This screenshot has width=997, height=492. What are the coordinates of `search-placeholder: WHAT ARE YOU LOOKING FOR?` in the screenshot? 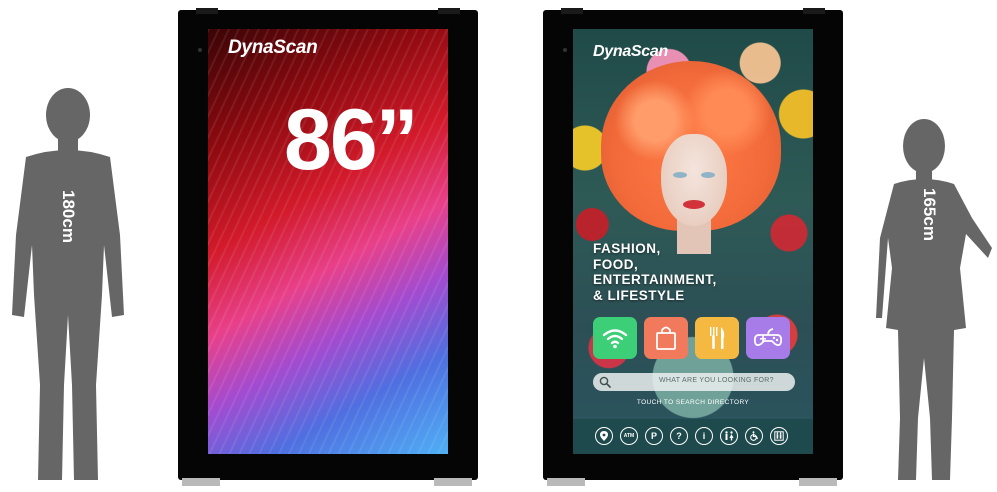 It's located at (716, 380).